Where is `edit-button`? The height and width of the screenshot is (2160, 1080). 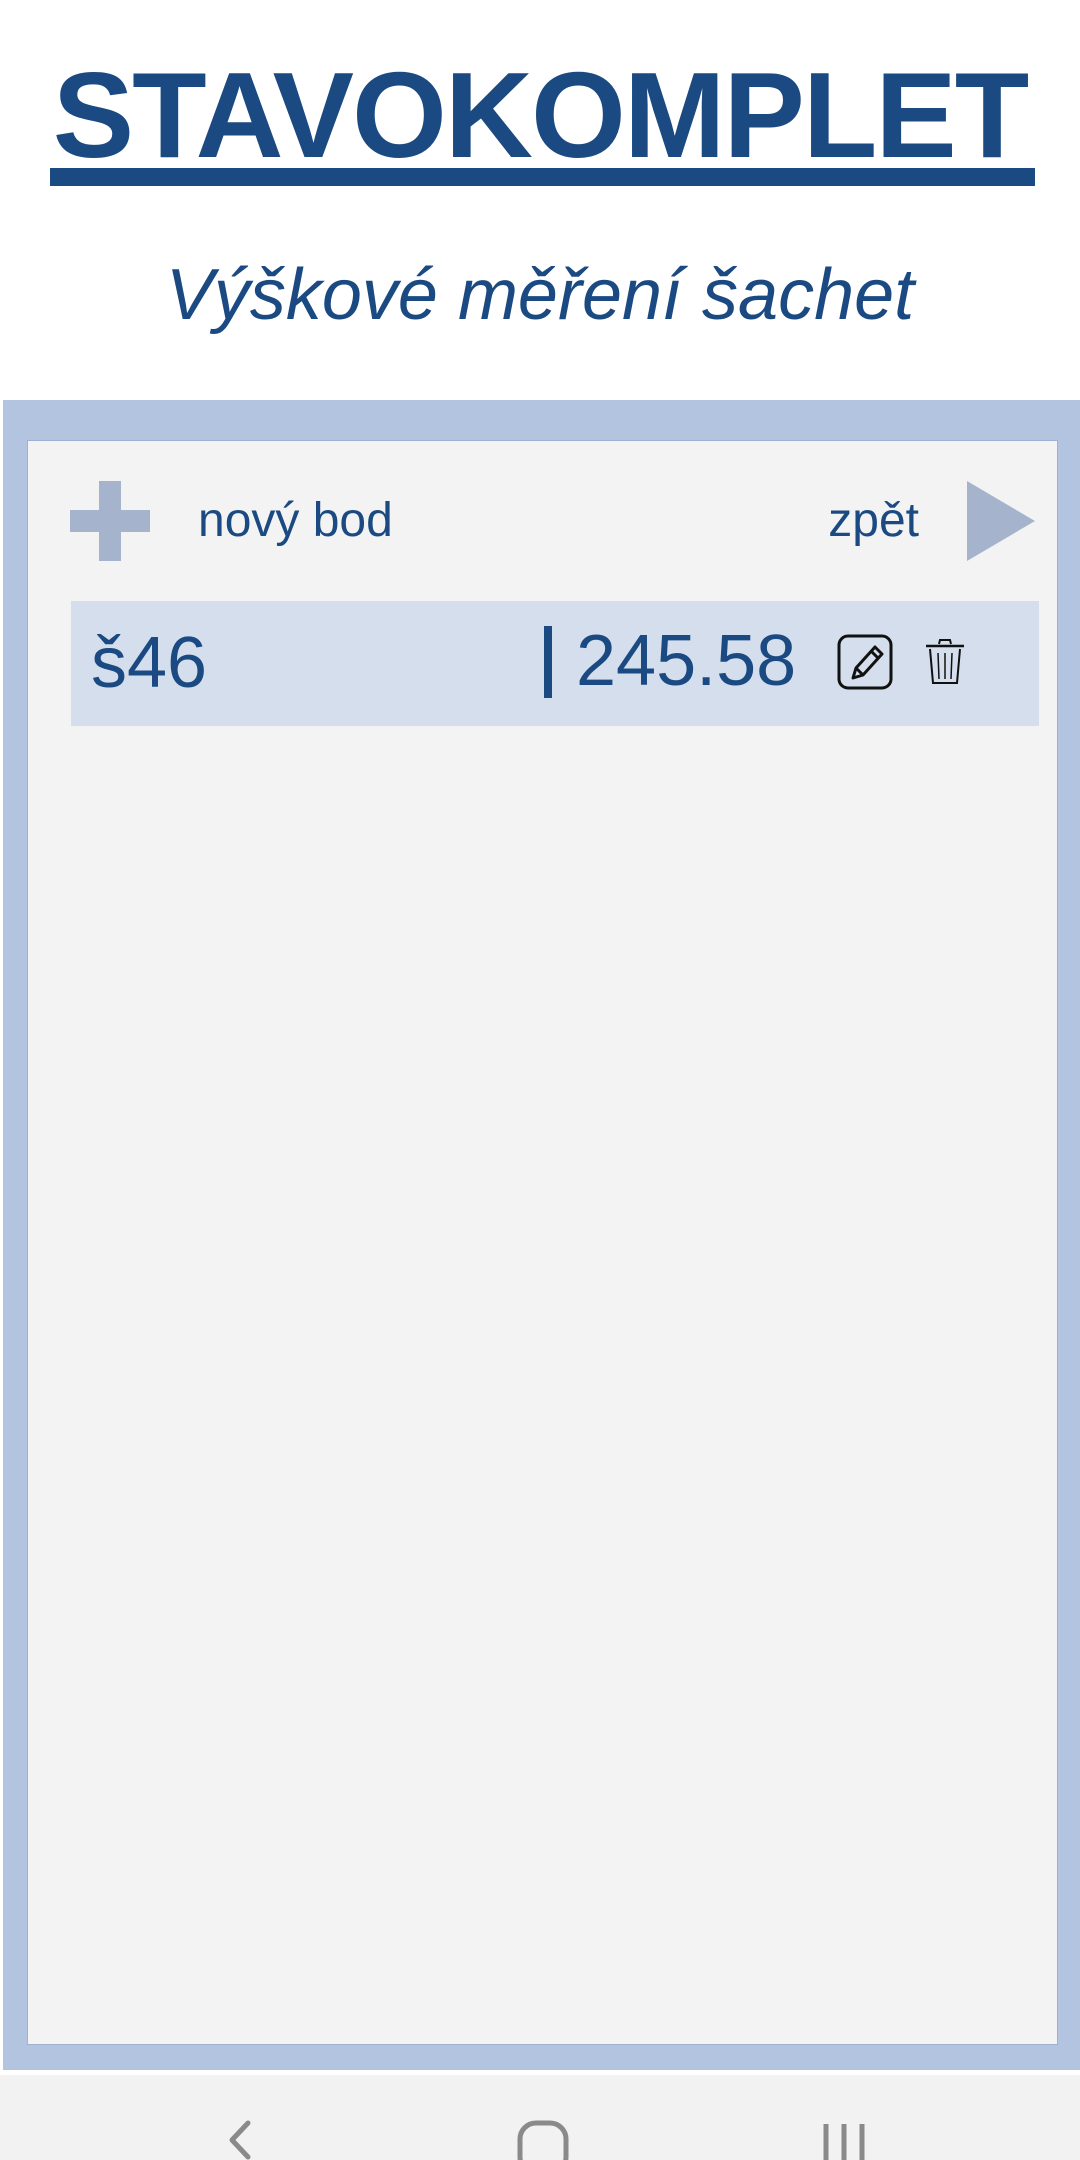
edit-button is located at coordinates (865, 662).